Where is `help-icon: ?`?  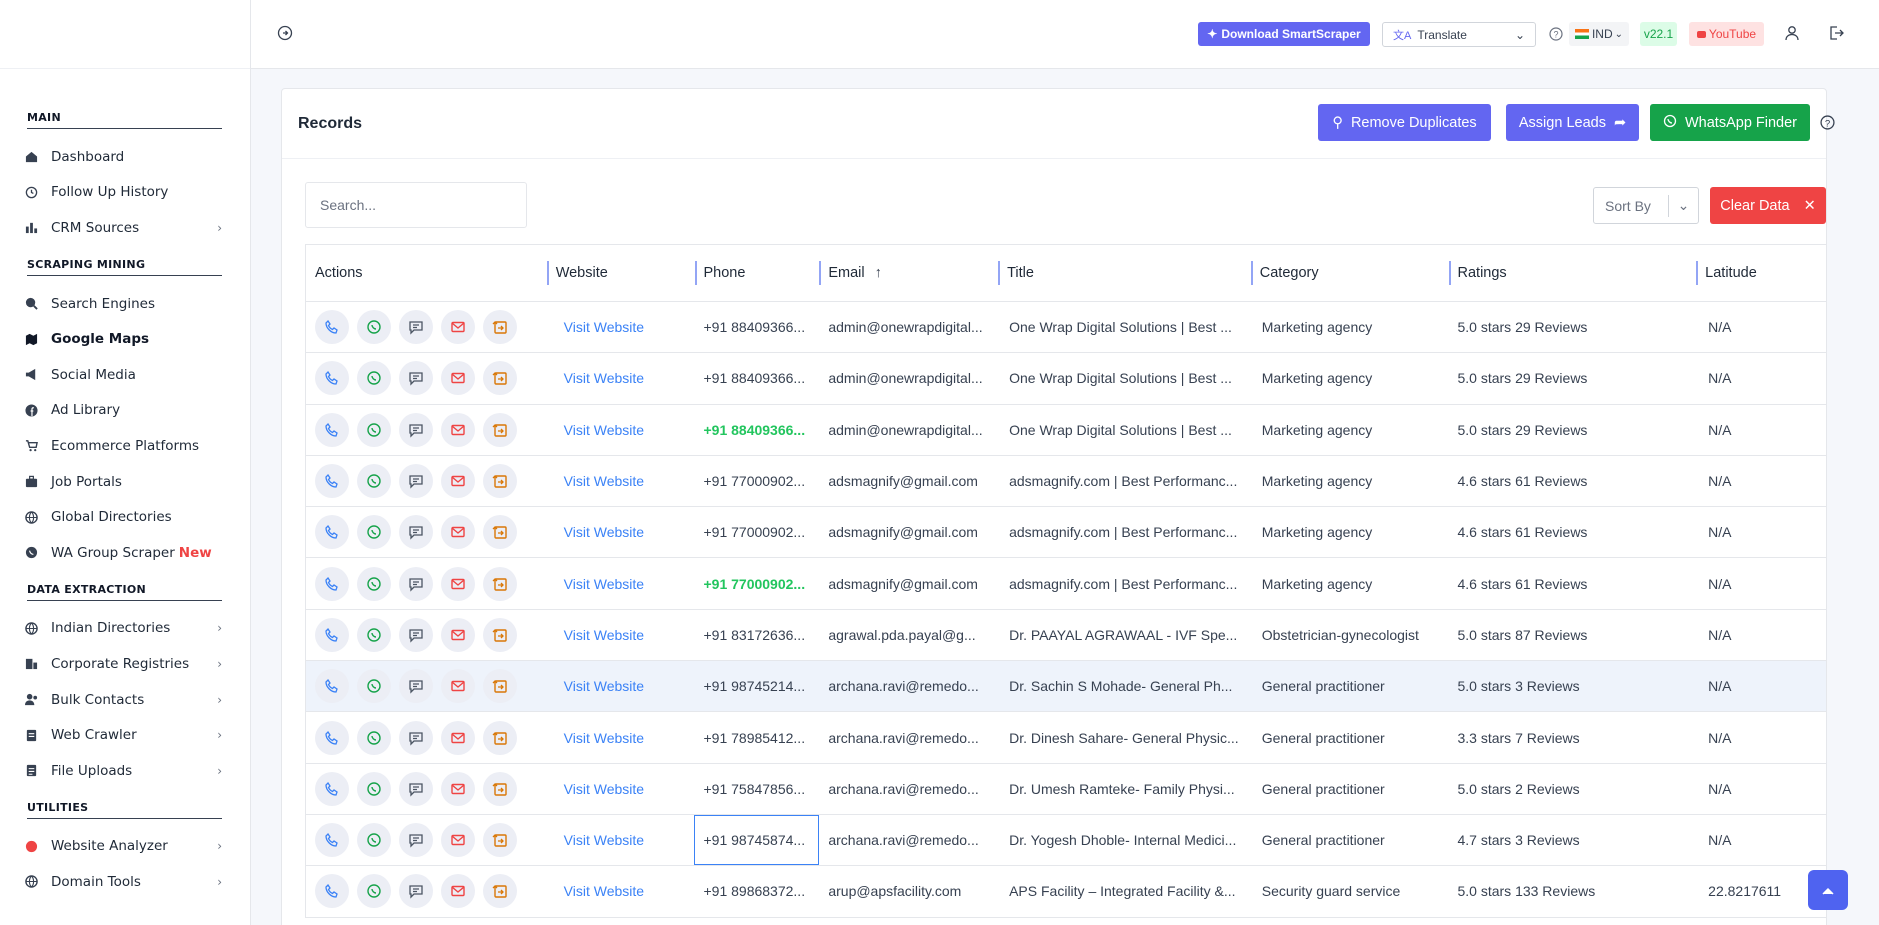
help-icon: ? is located at coordinates (1827, 124).